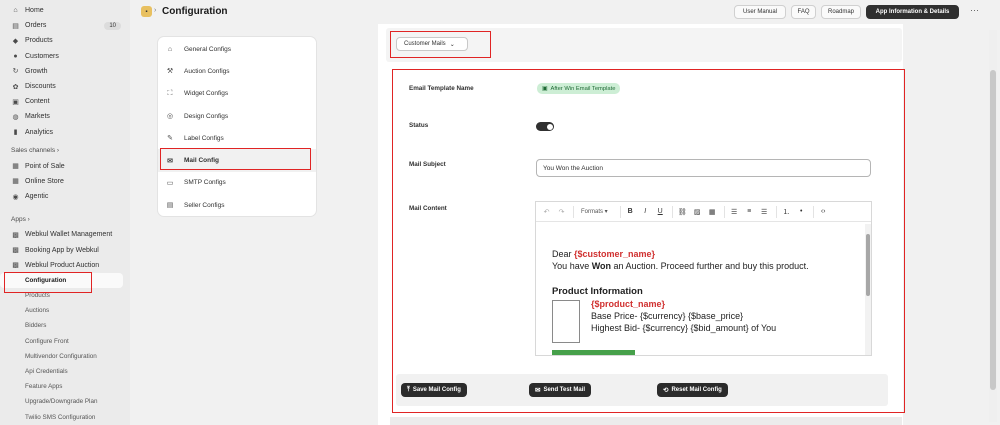 The width and height of the screenshot is (1000, 425). What do you see at coordinates (65, 56) in the screenshot?
I see `sidebar-item-customers: ● Customers` at bounding box center [65, 56].